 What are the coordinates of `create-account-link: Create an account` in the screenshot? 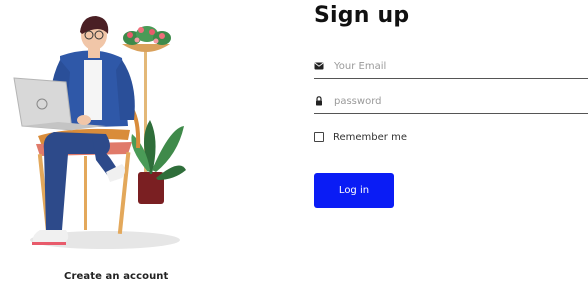 It's located at (116, 276).